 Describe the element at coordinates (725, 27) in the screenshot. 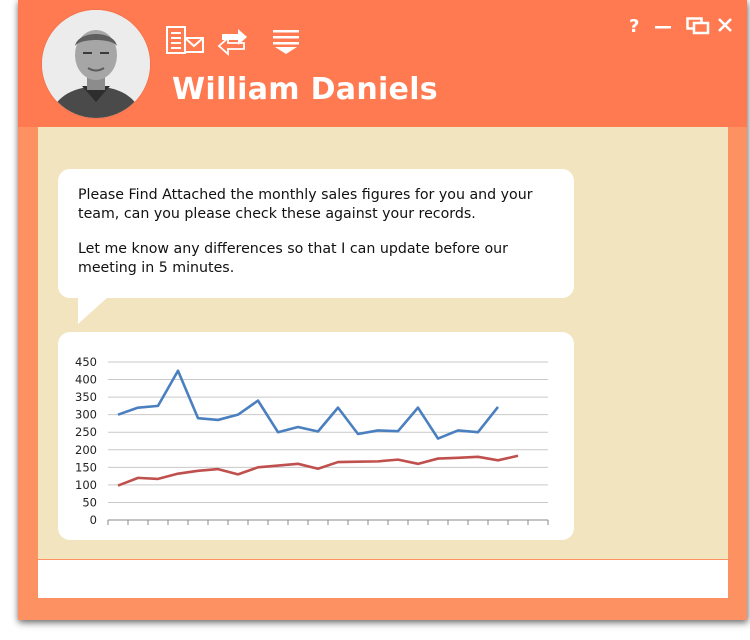

I see `close-icon` at that location.